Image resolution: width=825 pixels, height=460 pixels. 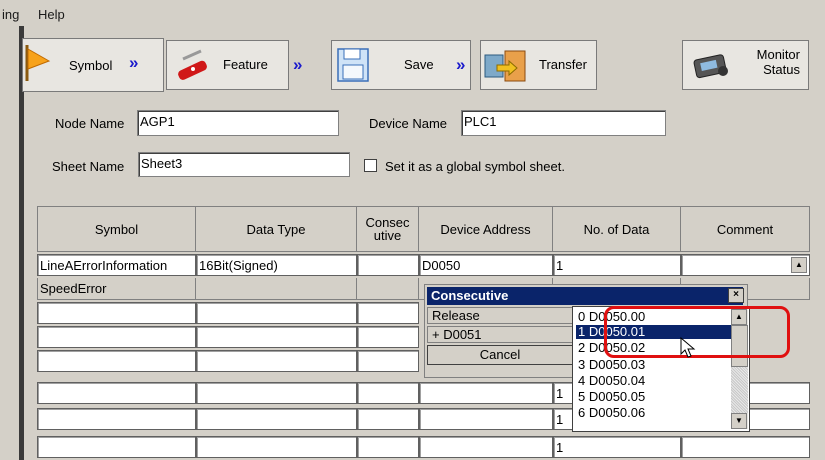 What do you see at coordinates (419, 64) in the screenshot?
I see `save-label: Save` at bounding box center [419, 64].